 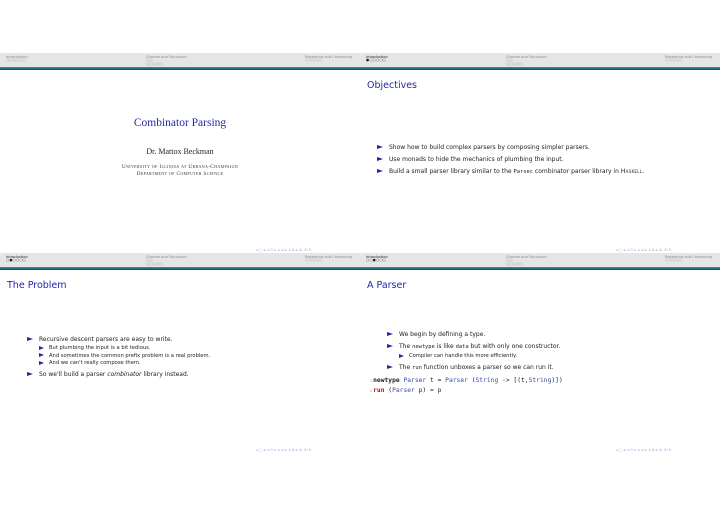 I want to click on code-function: run, so click(x=379, y=390).